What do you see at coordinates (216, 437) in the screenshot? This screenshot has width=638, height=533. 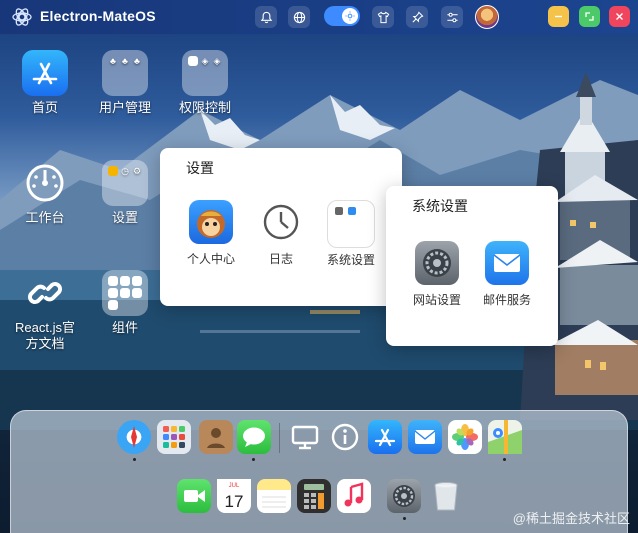 I see `contacts-icon` at bounding box center [216, 437].